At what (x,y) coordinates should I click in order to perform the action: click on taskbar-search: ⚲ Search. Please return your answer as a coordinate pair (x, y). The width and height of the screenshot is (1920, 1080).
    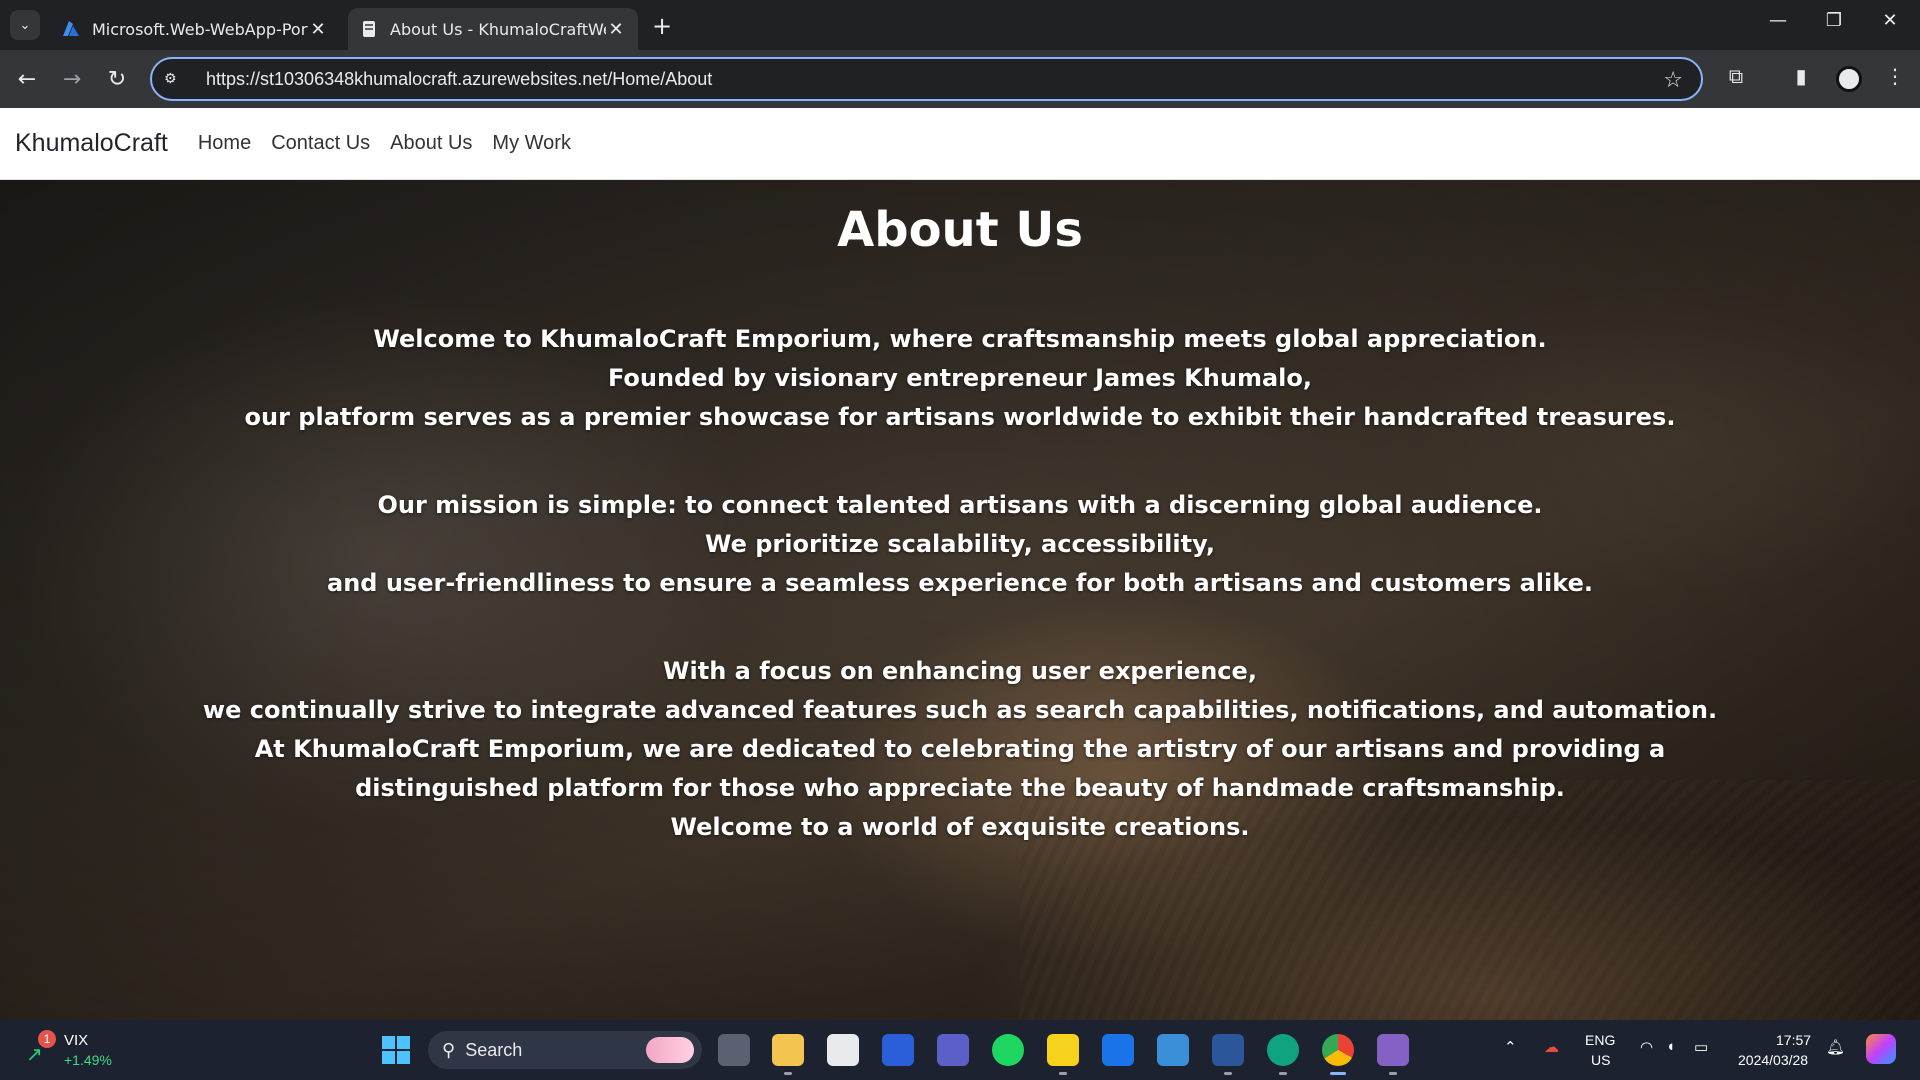
    Looking at the image, I should click on (565, 1050).